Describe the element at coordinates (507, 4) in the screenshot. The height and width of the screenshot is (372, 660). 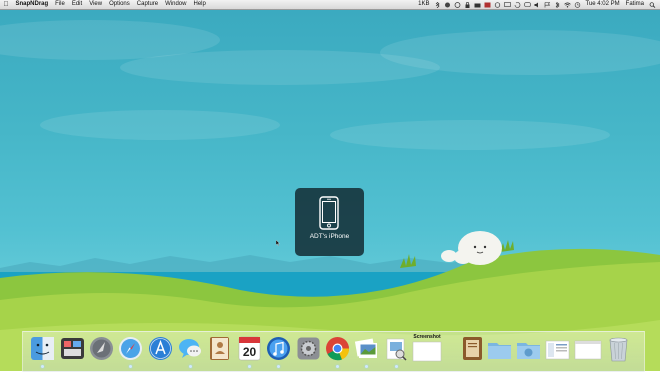
I see `display-icon` at that location.